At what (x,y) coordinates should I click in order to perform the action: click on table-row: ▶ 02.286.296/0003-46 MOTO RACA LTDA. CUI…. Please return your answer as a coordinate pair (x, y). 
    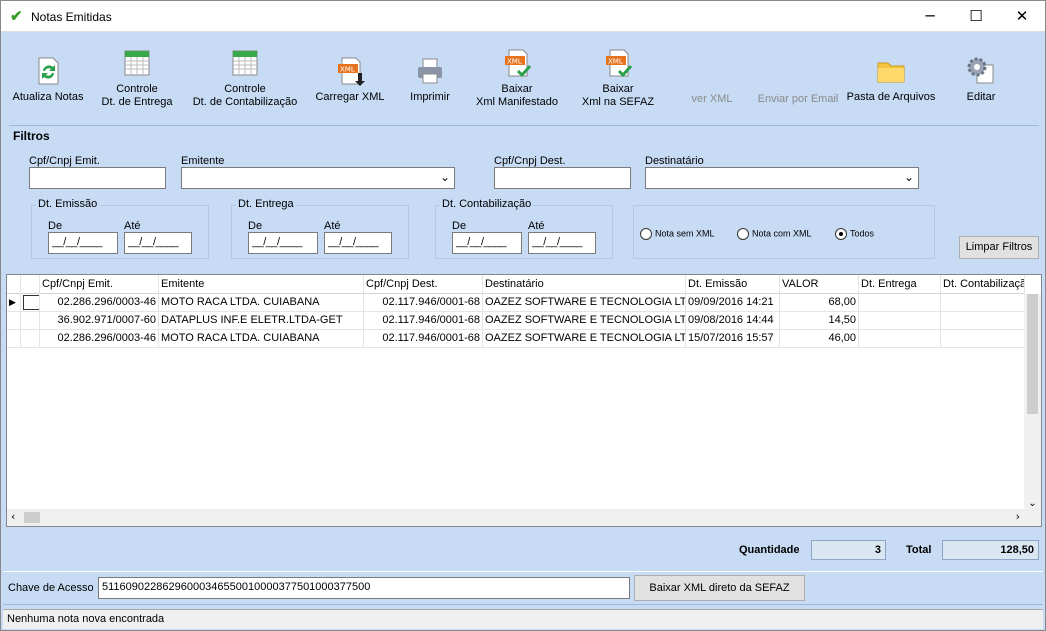
    Looking at the image, I should click on (516, 303).